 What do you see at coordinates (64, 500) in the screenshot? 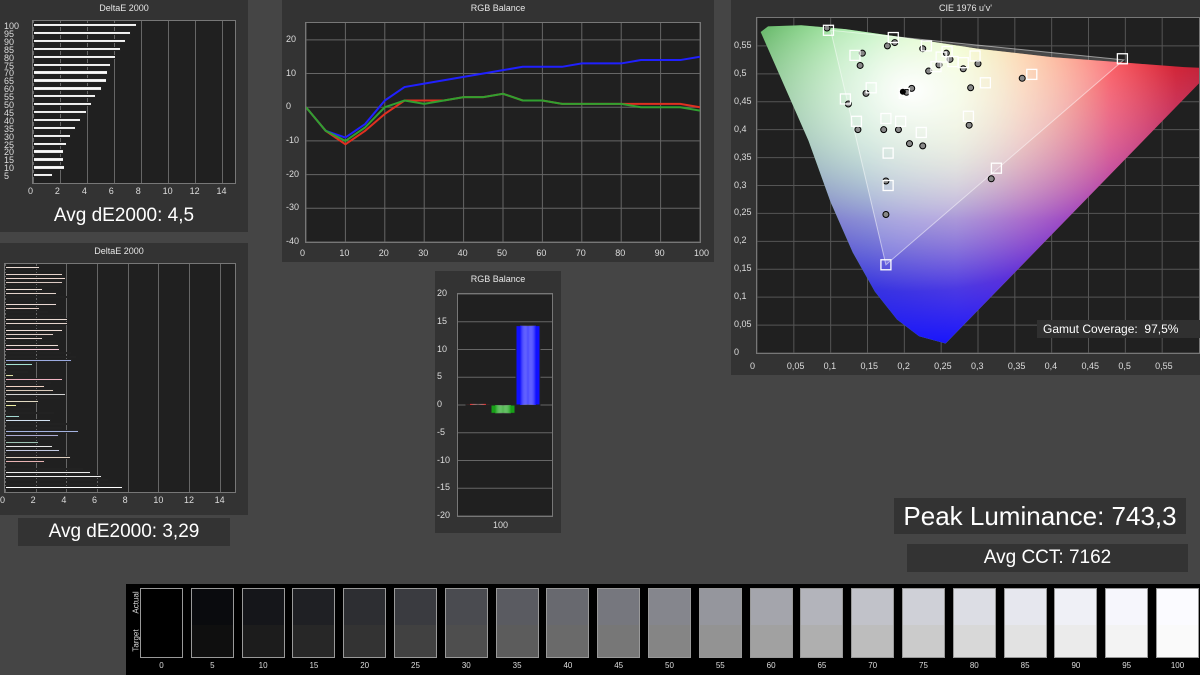
I see `x-tick: 4` at bounding box center [64, 500].